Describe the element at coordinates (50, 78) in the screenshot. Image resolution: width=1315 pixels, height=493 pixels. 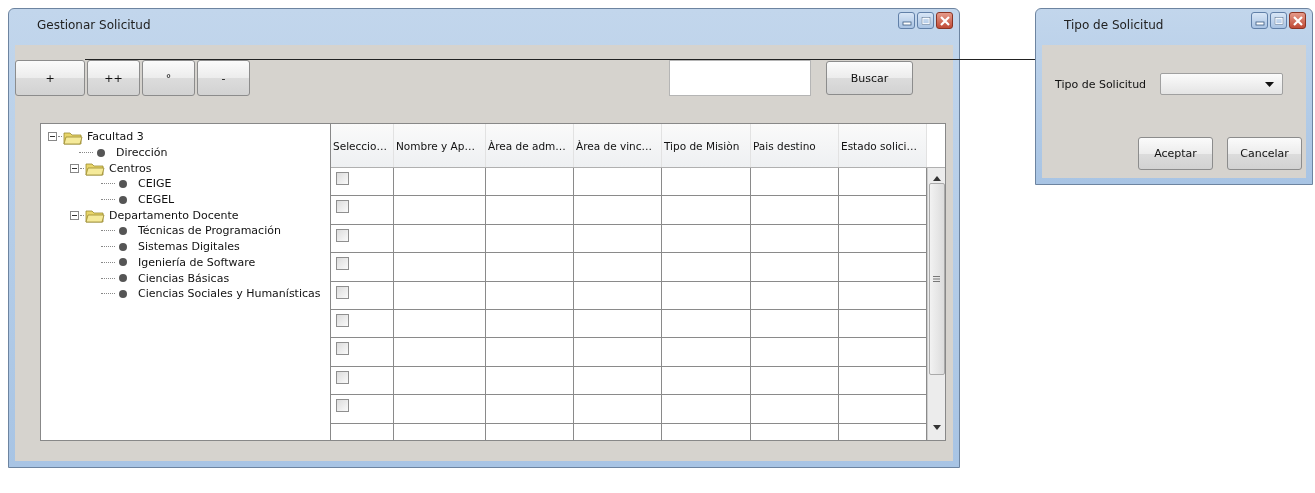
I see `toolbar-button: +` at that location.